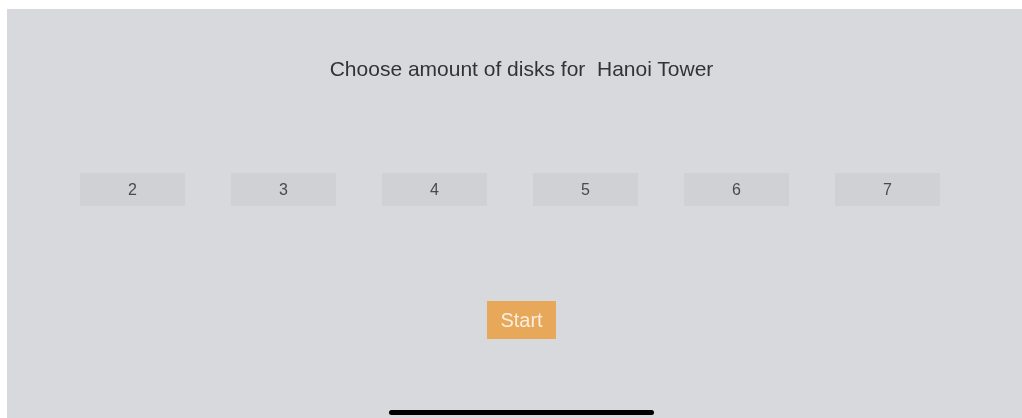 The image size is (1022, 418). What do you see at coordinates (736, 189) in the screenshot?
I see `disk-count-button: 6` at bounding box center [736, 189].